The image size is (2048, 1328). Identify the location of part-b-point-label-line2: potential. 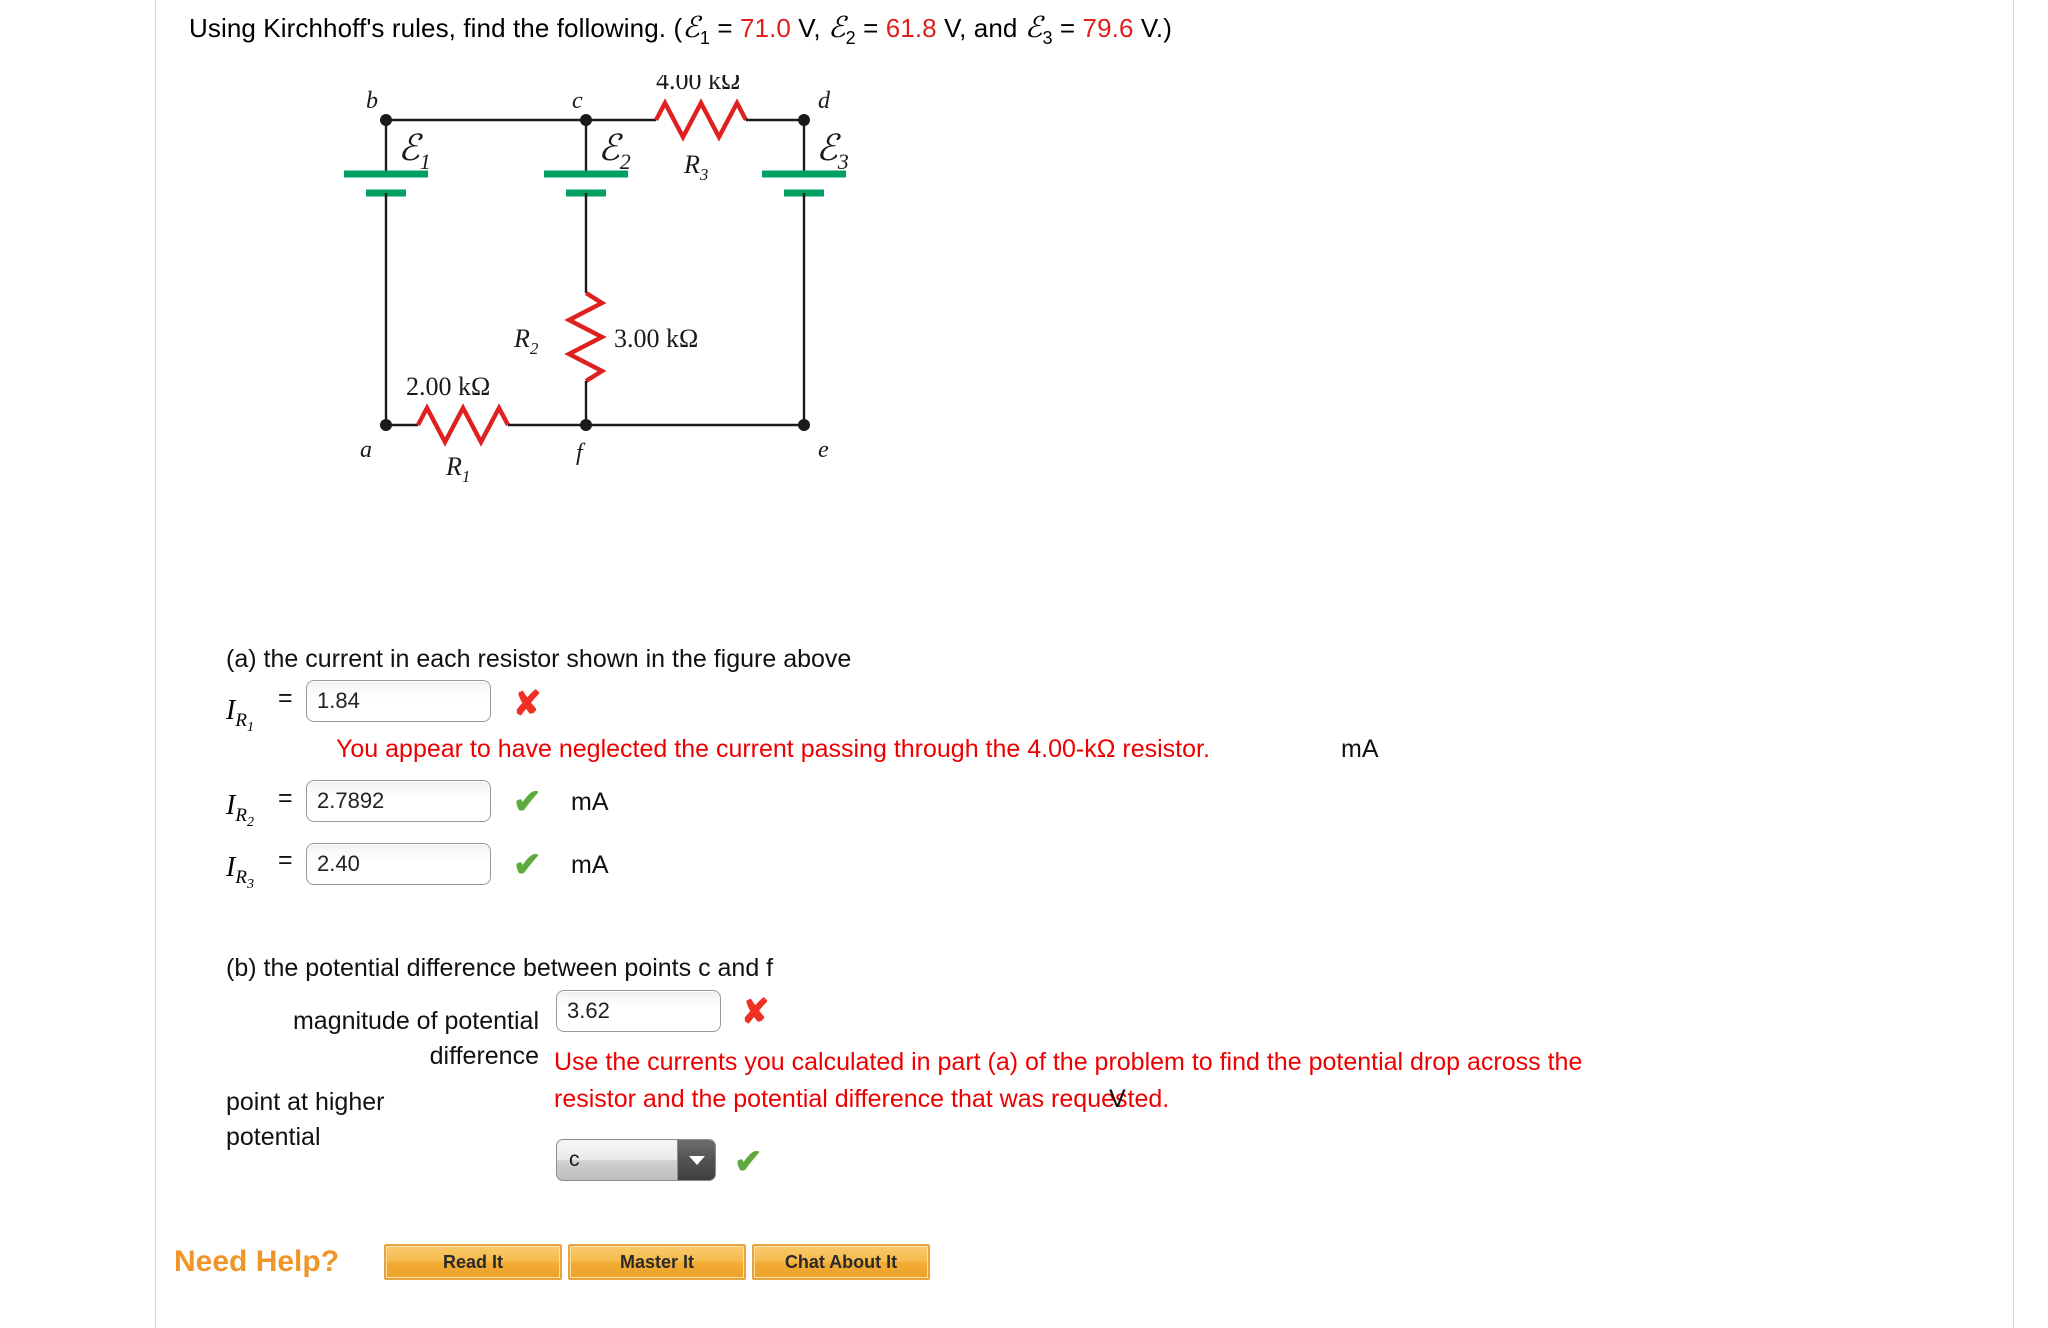
(273, 1137).